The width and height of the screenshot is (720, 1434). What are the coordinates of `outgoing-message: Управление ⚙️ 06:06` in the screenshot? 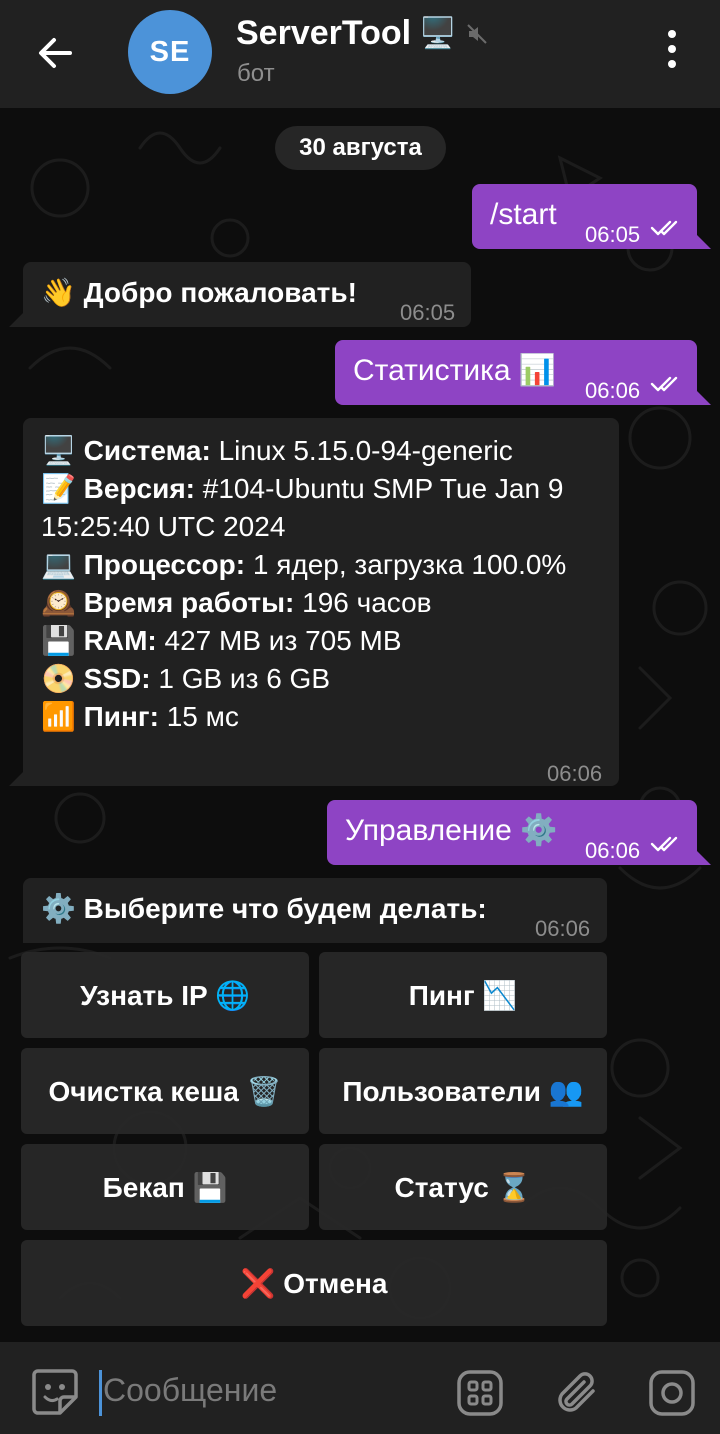 It's located at (519, 832).